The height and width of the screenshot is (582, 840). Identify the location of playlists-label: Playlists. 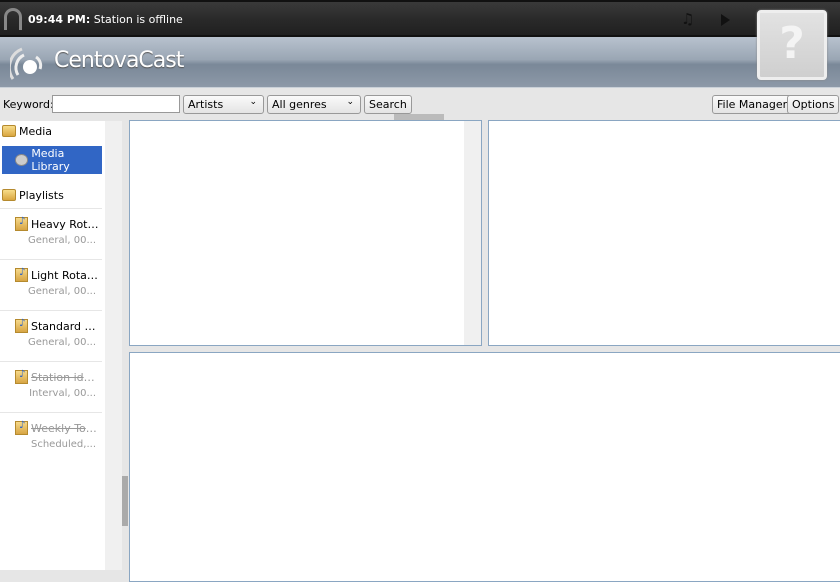
(41, 195).